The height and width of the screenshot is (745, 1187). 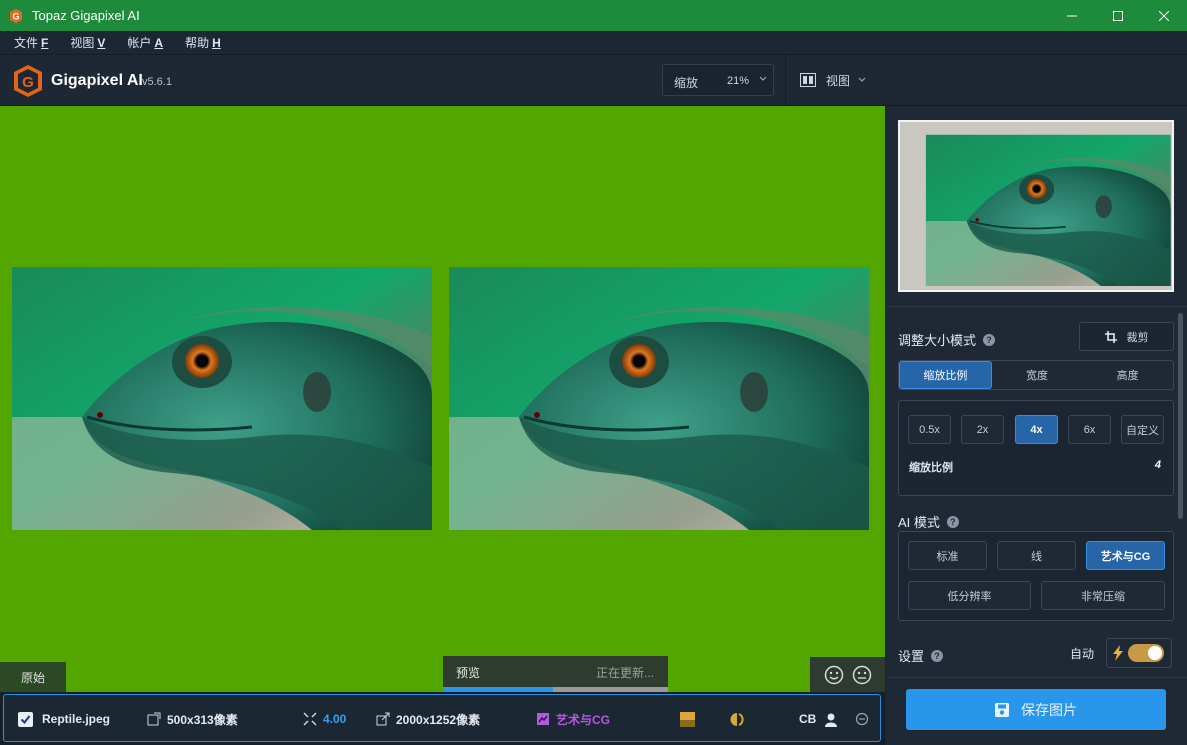 I want to click on brand-name: Gigapixel AI, so click(x=97, y=80).